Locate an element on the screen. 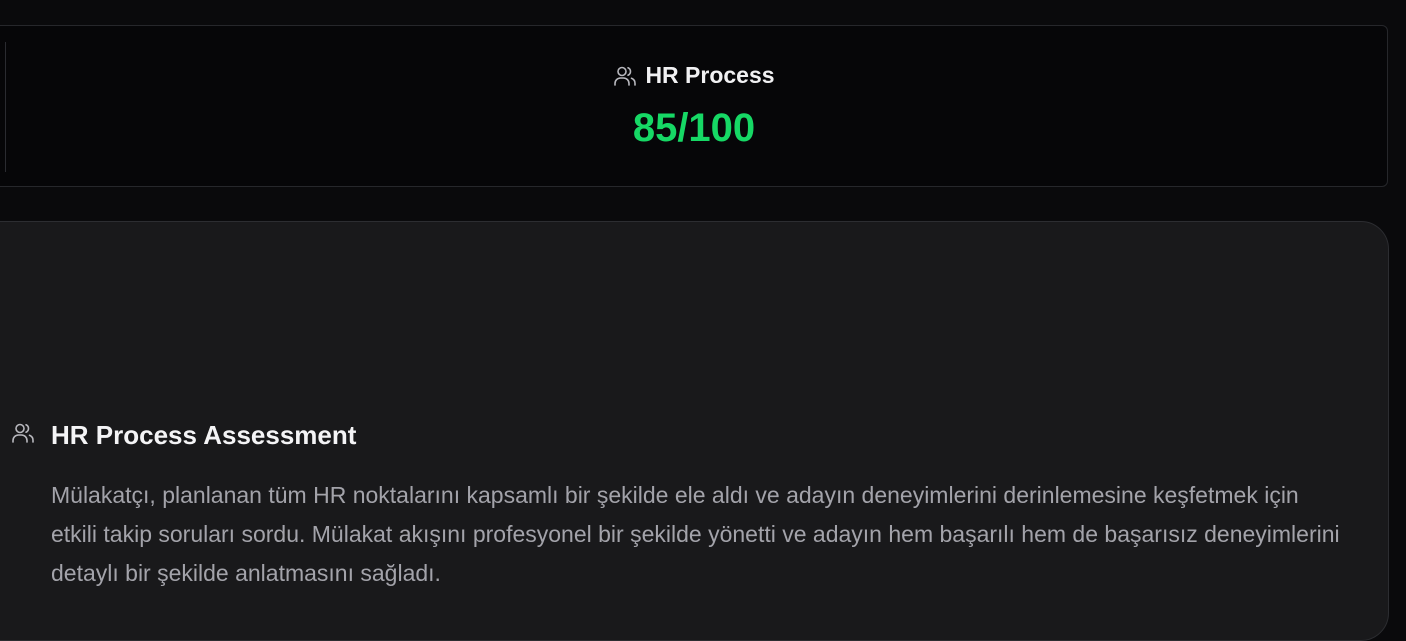 The height and width of the screenshot is (641, 1406). assessment-header: HR Process Assessment is located at coordinates (183, 435).